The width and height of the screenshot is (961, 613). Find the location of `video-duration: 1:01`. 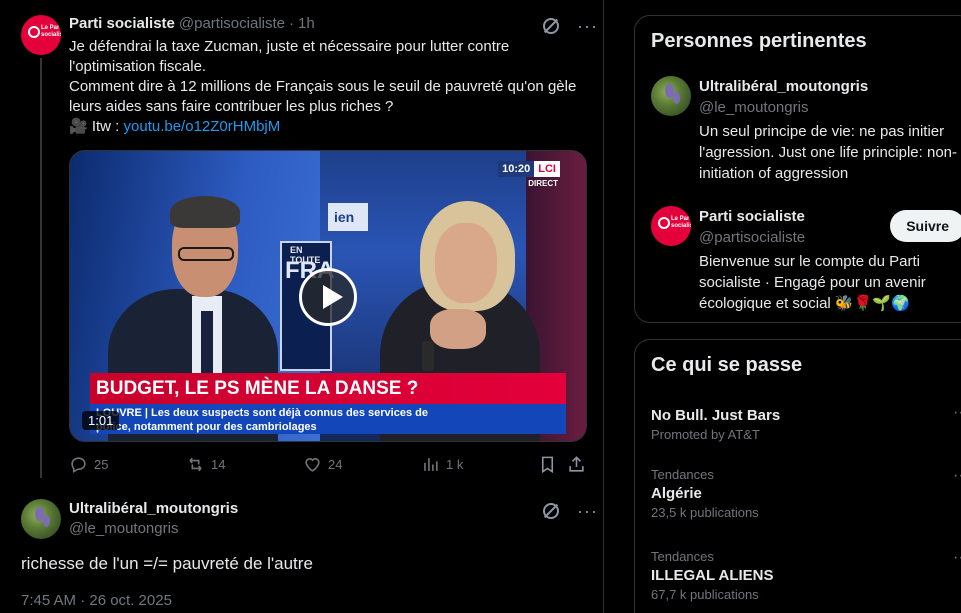

video-duration: 1:01 is located at coordinates (101, 420).